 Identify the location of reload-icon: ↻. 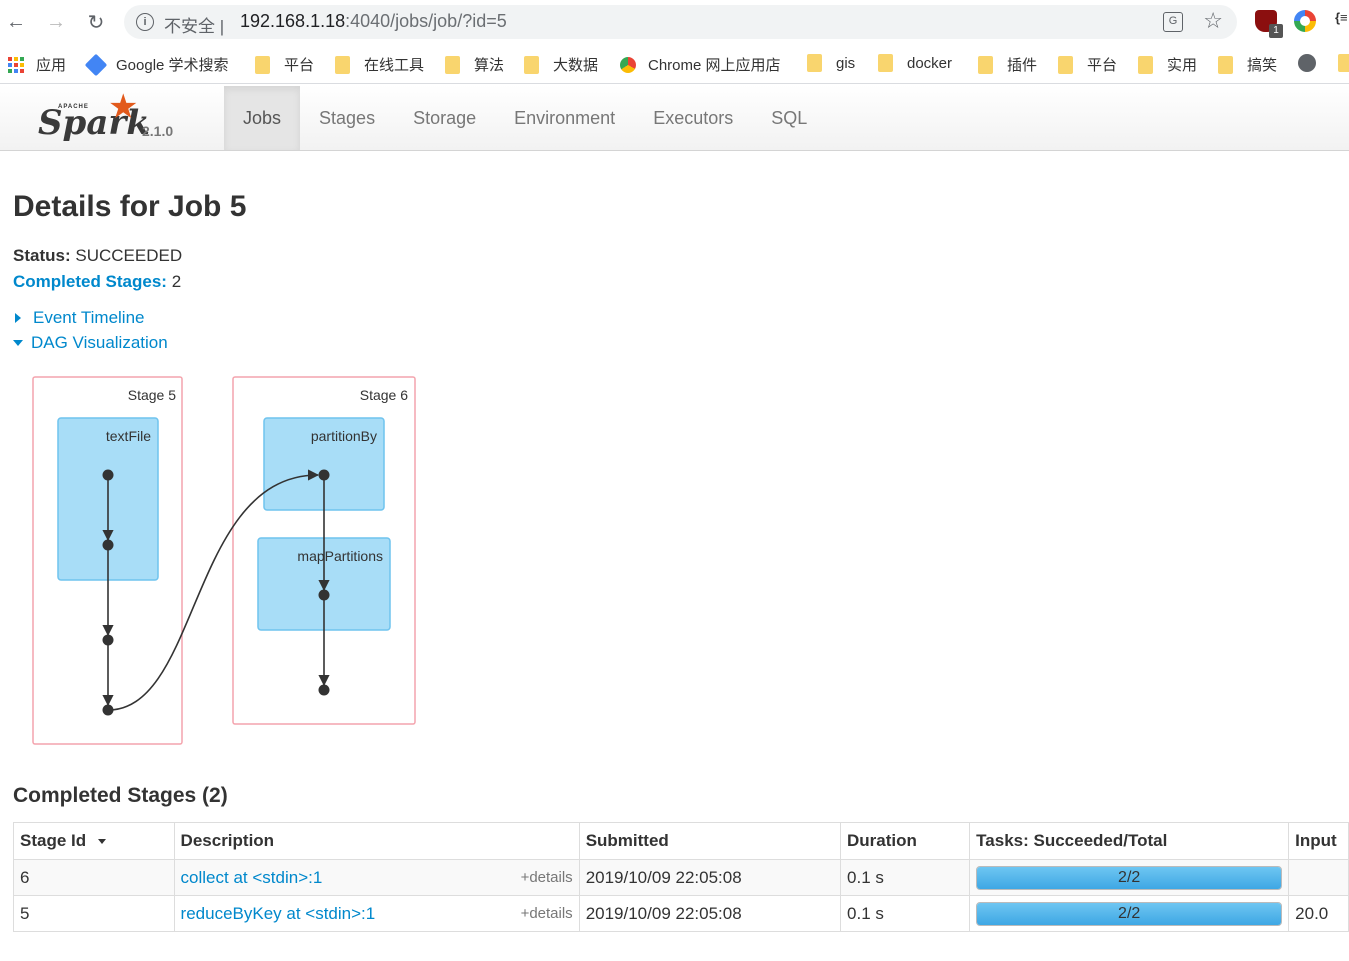
(96, 22).